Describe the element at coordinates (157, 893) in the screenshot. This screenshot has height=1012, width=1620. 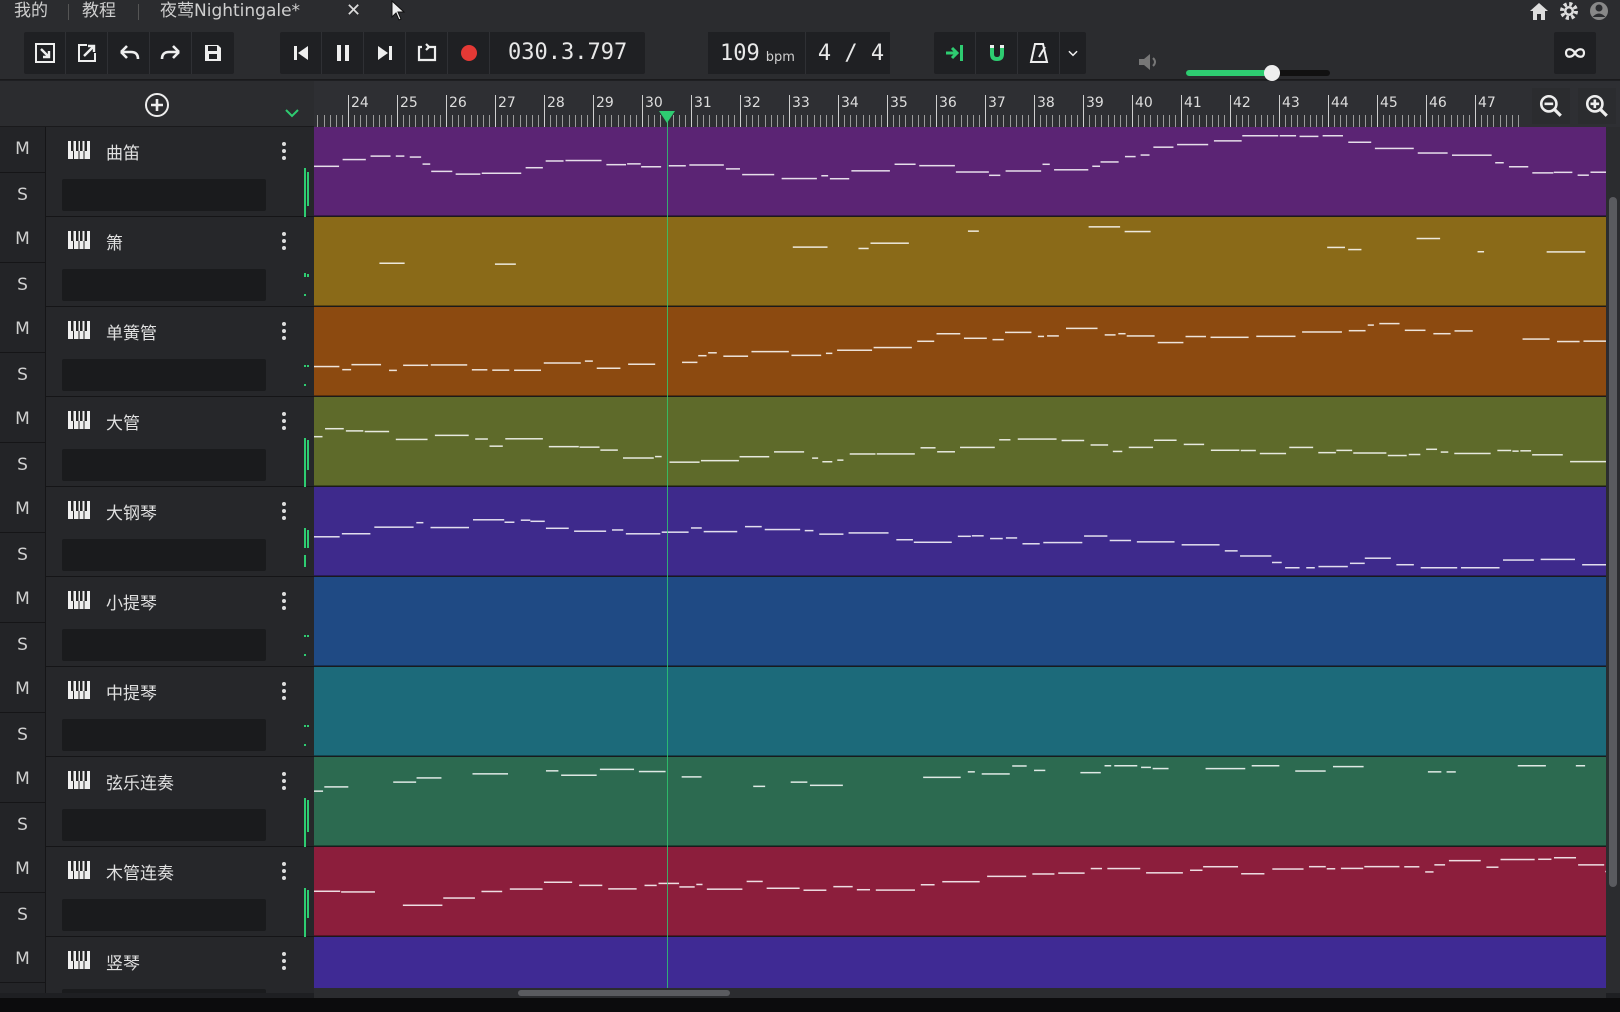
I see `track-header: M S 木管连奏` at that location.